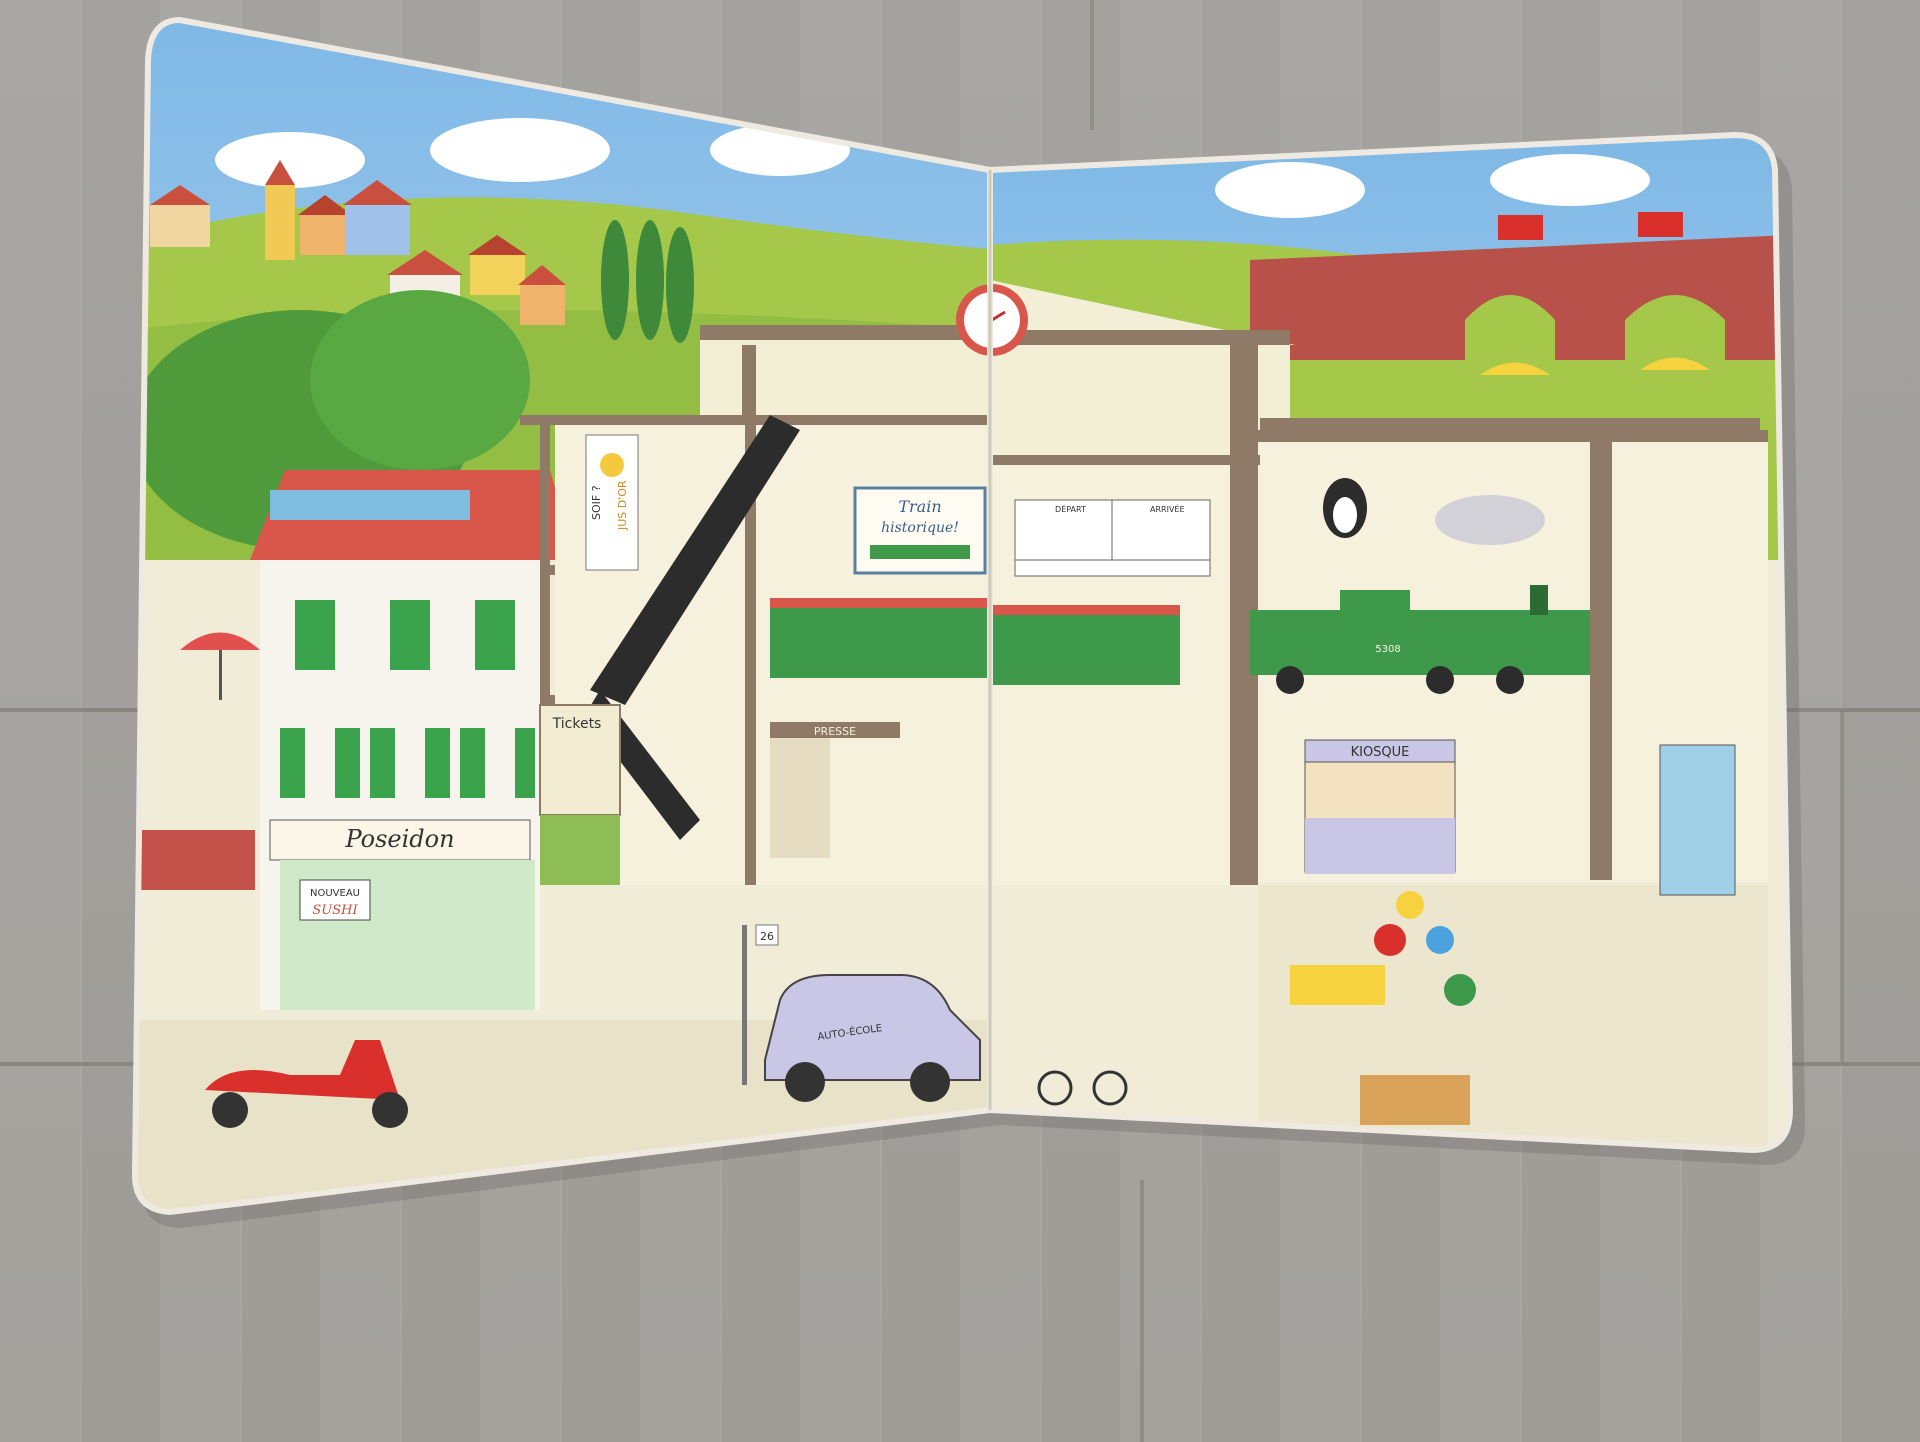 The image size is (1920, 1442). What do you see at coordinates (220, 675) in the screenshot?
I see `umbrella-pole` at bounding box center [220, 675].